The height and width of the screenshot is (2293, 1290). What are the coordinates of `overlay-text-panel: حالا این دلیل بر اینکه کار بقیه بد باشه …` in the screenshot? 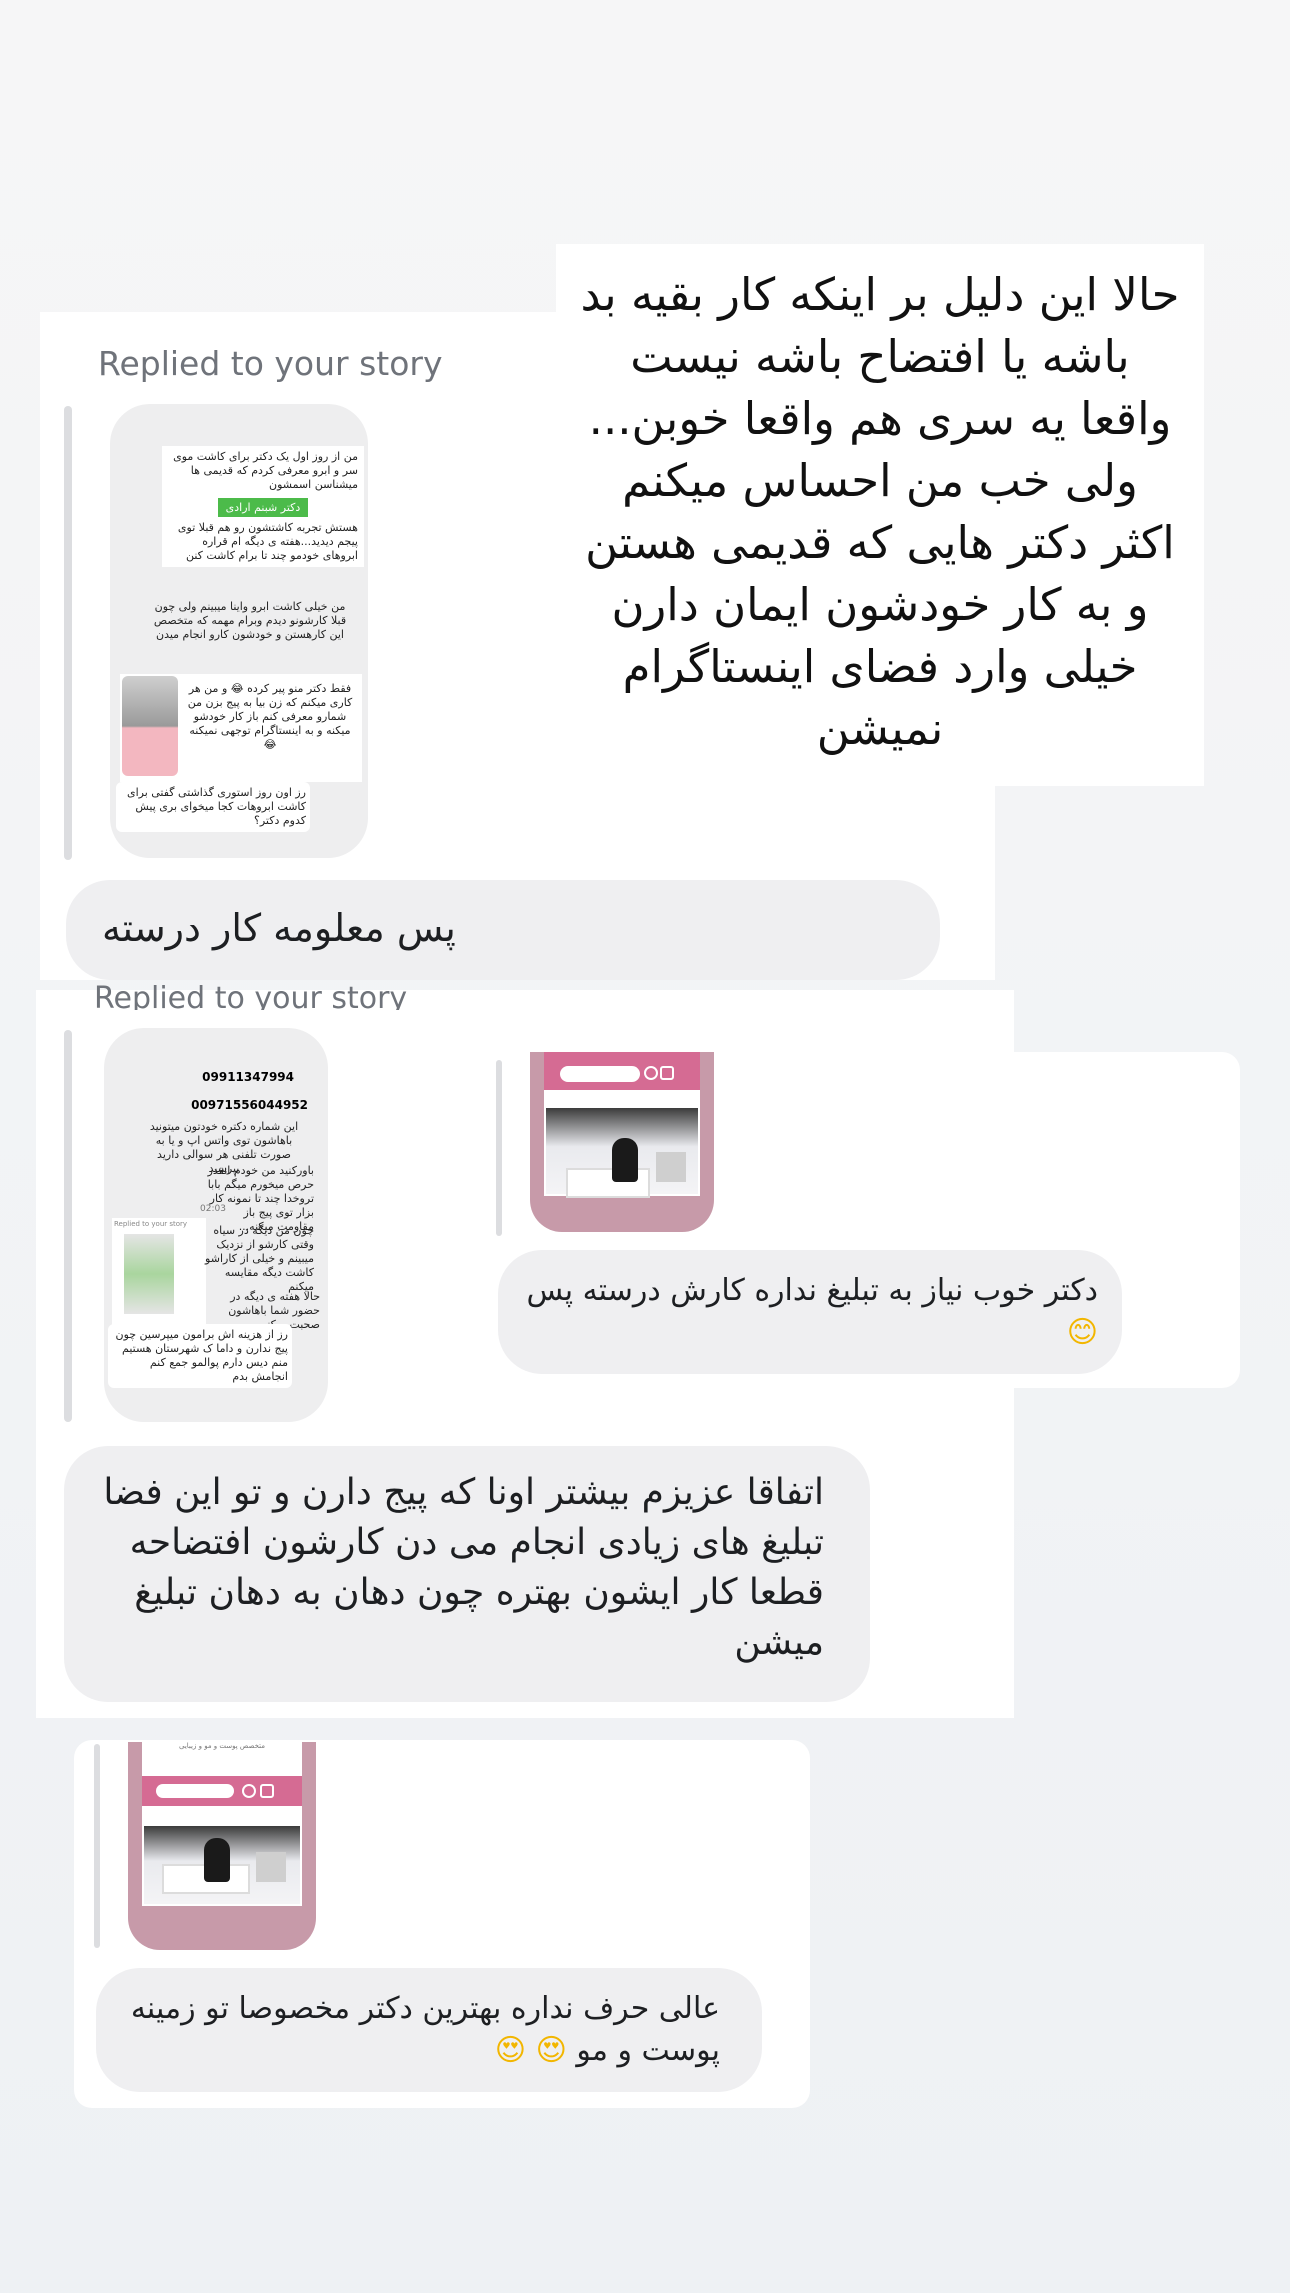 It's located at (880, 515).